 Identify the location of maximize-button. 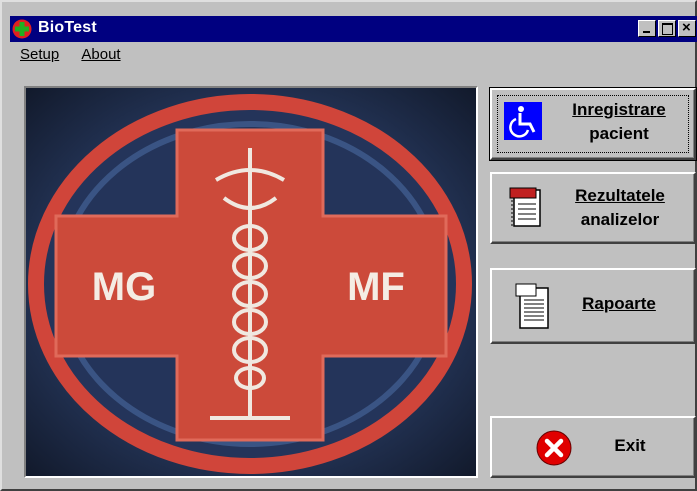
(667, 28).